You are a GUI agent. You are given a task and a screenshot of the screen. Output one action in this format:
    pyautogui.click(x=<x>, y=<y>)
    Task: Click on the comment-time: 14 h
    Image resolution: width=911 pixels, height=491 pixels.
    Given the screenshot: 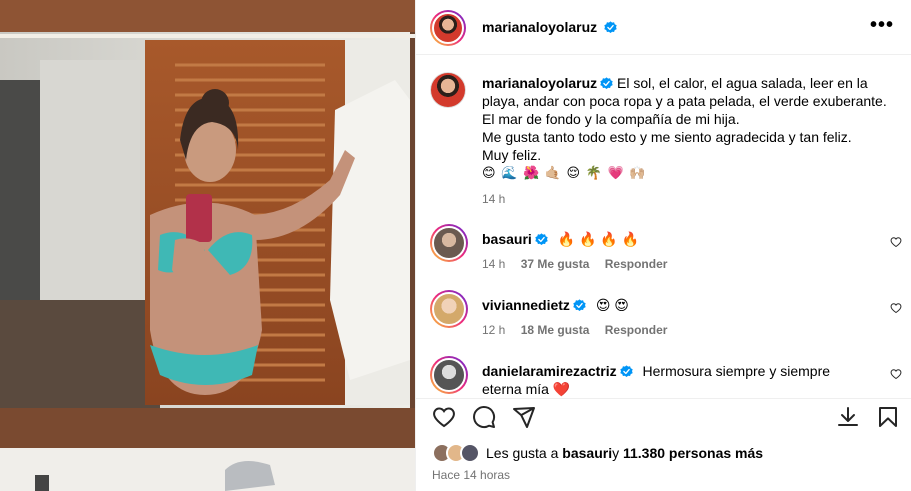 What is the action you would take?
    pyautogui.click(x=494, y=264)
    